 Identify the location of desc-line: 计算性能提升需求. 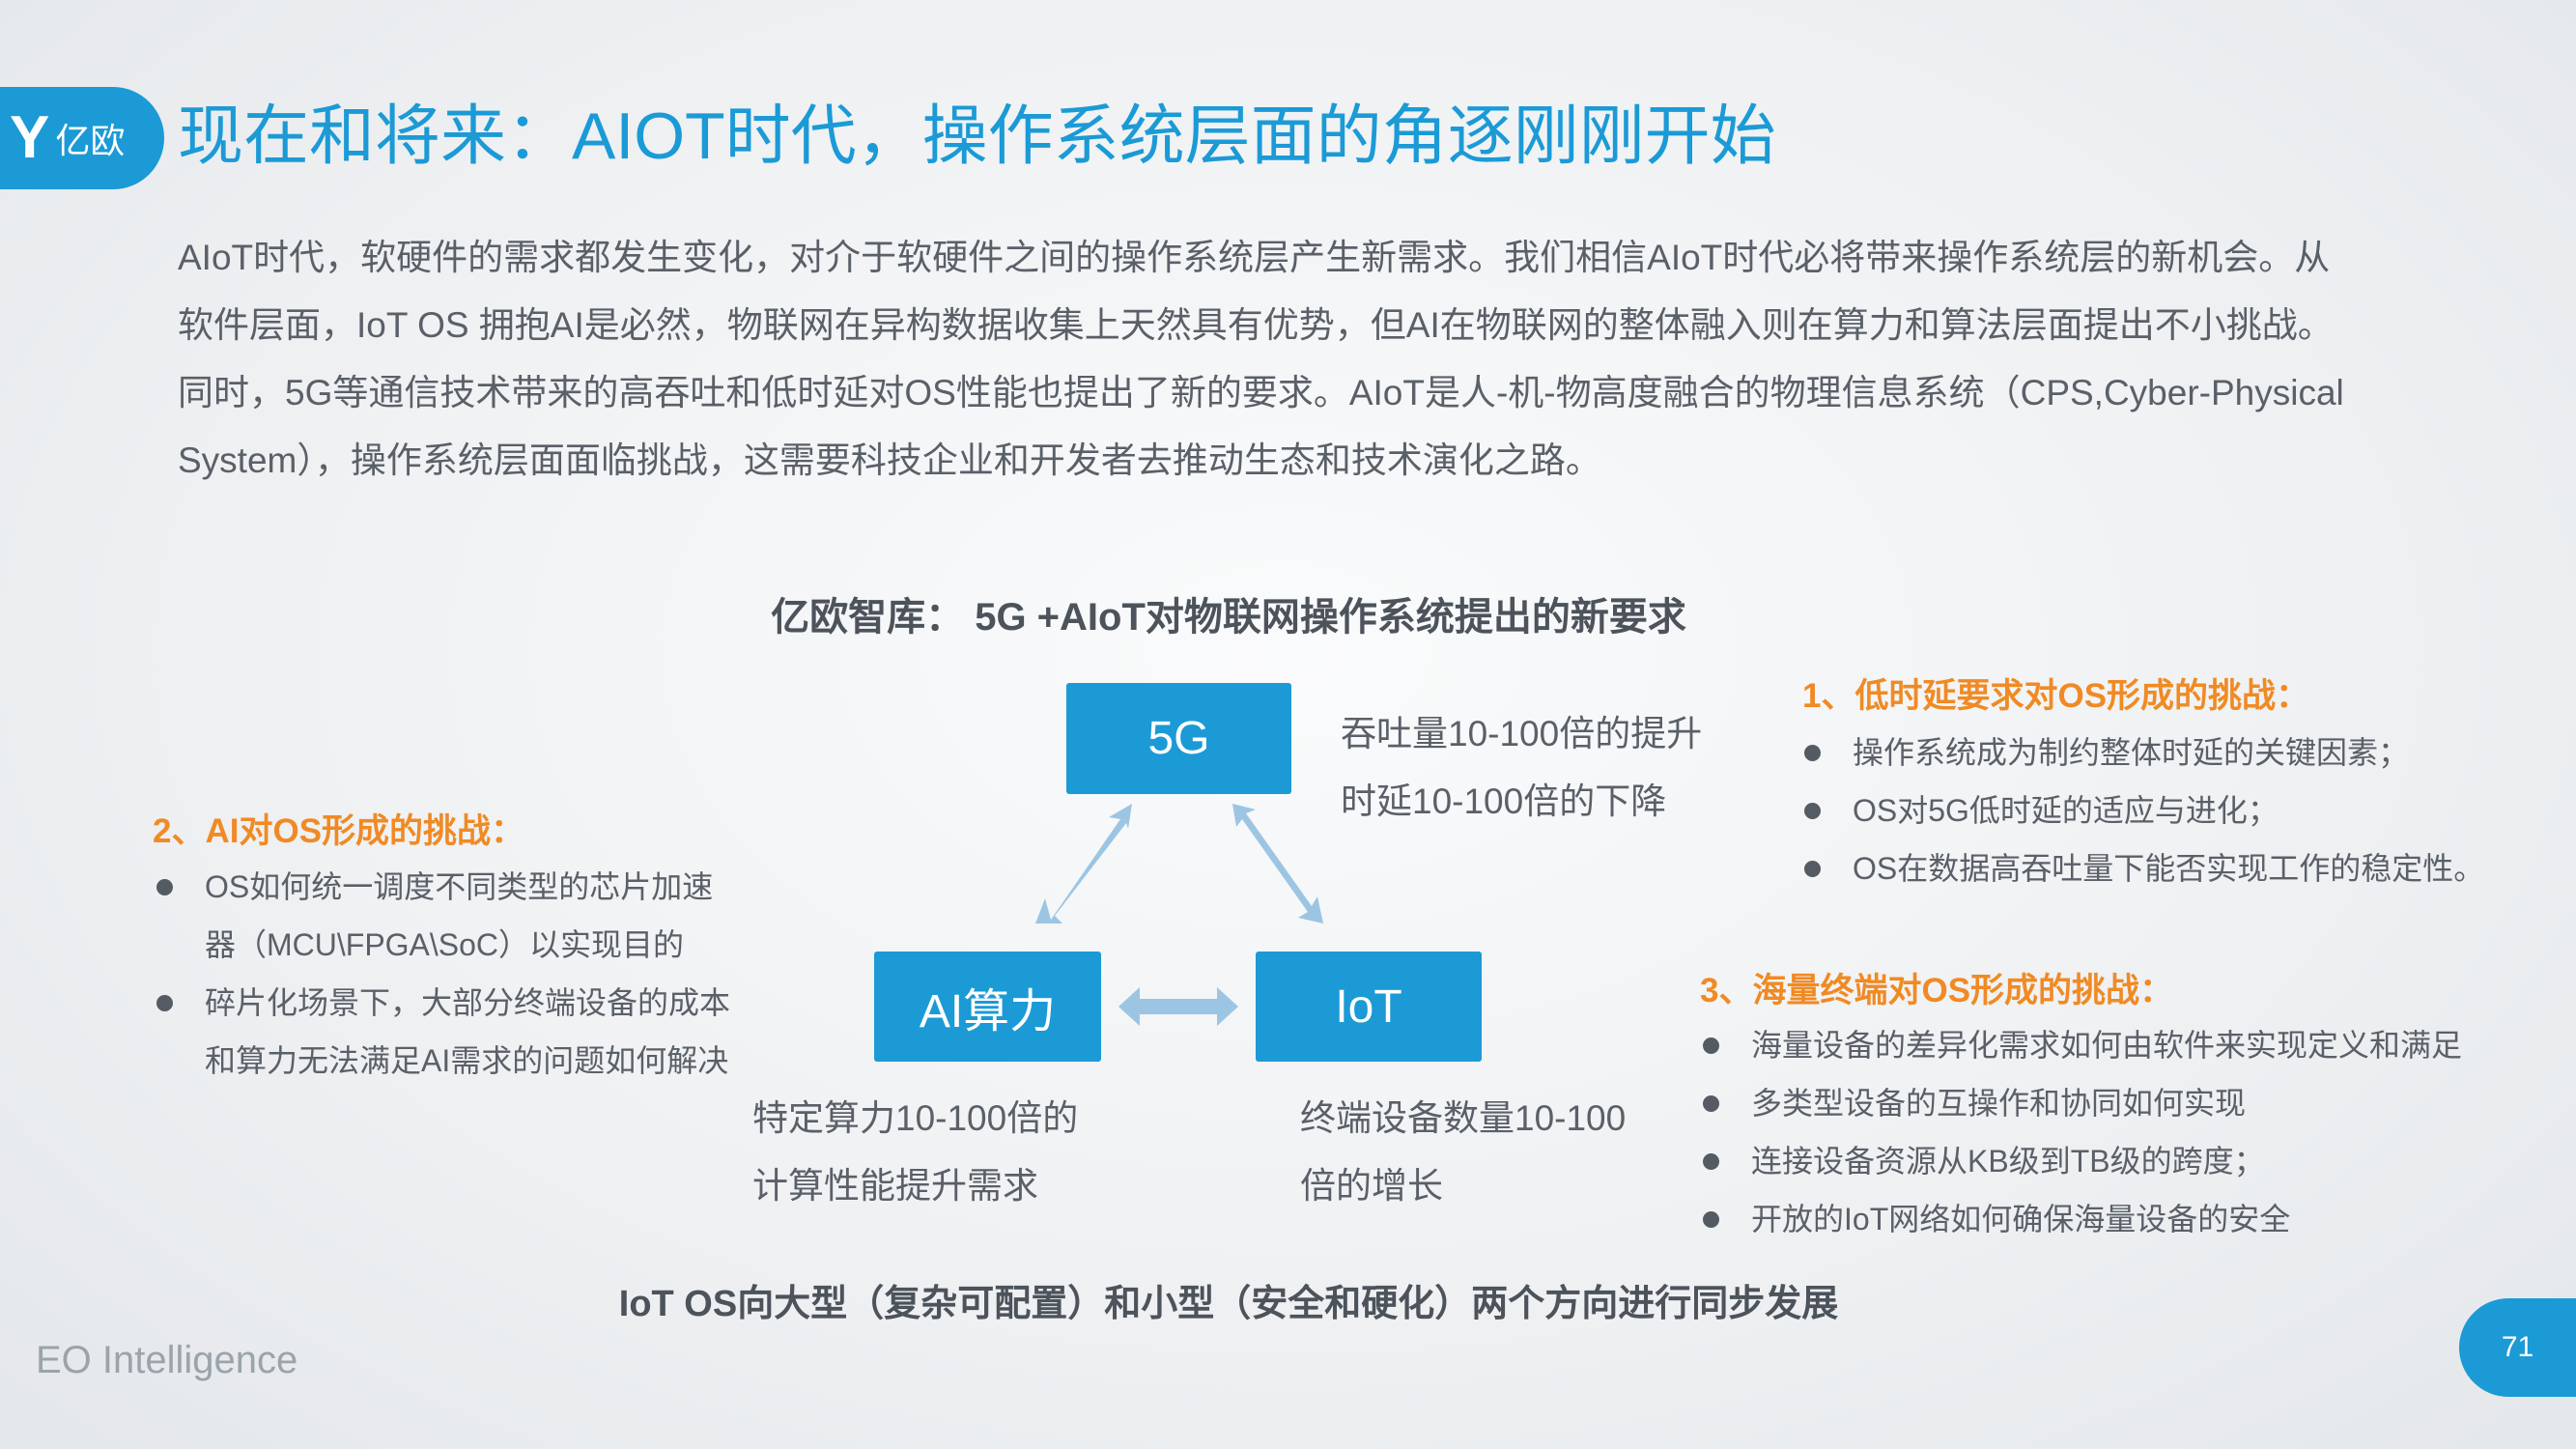
(895, 1186).